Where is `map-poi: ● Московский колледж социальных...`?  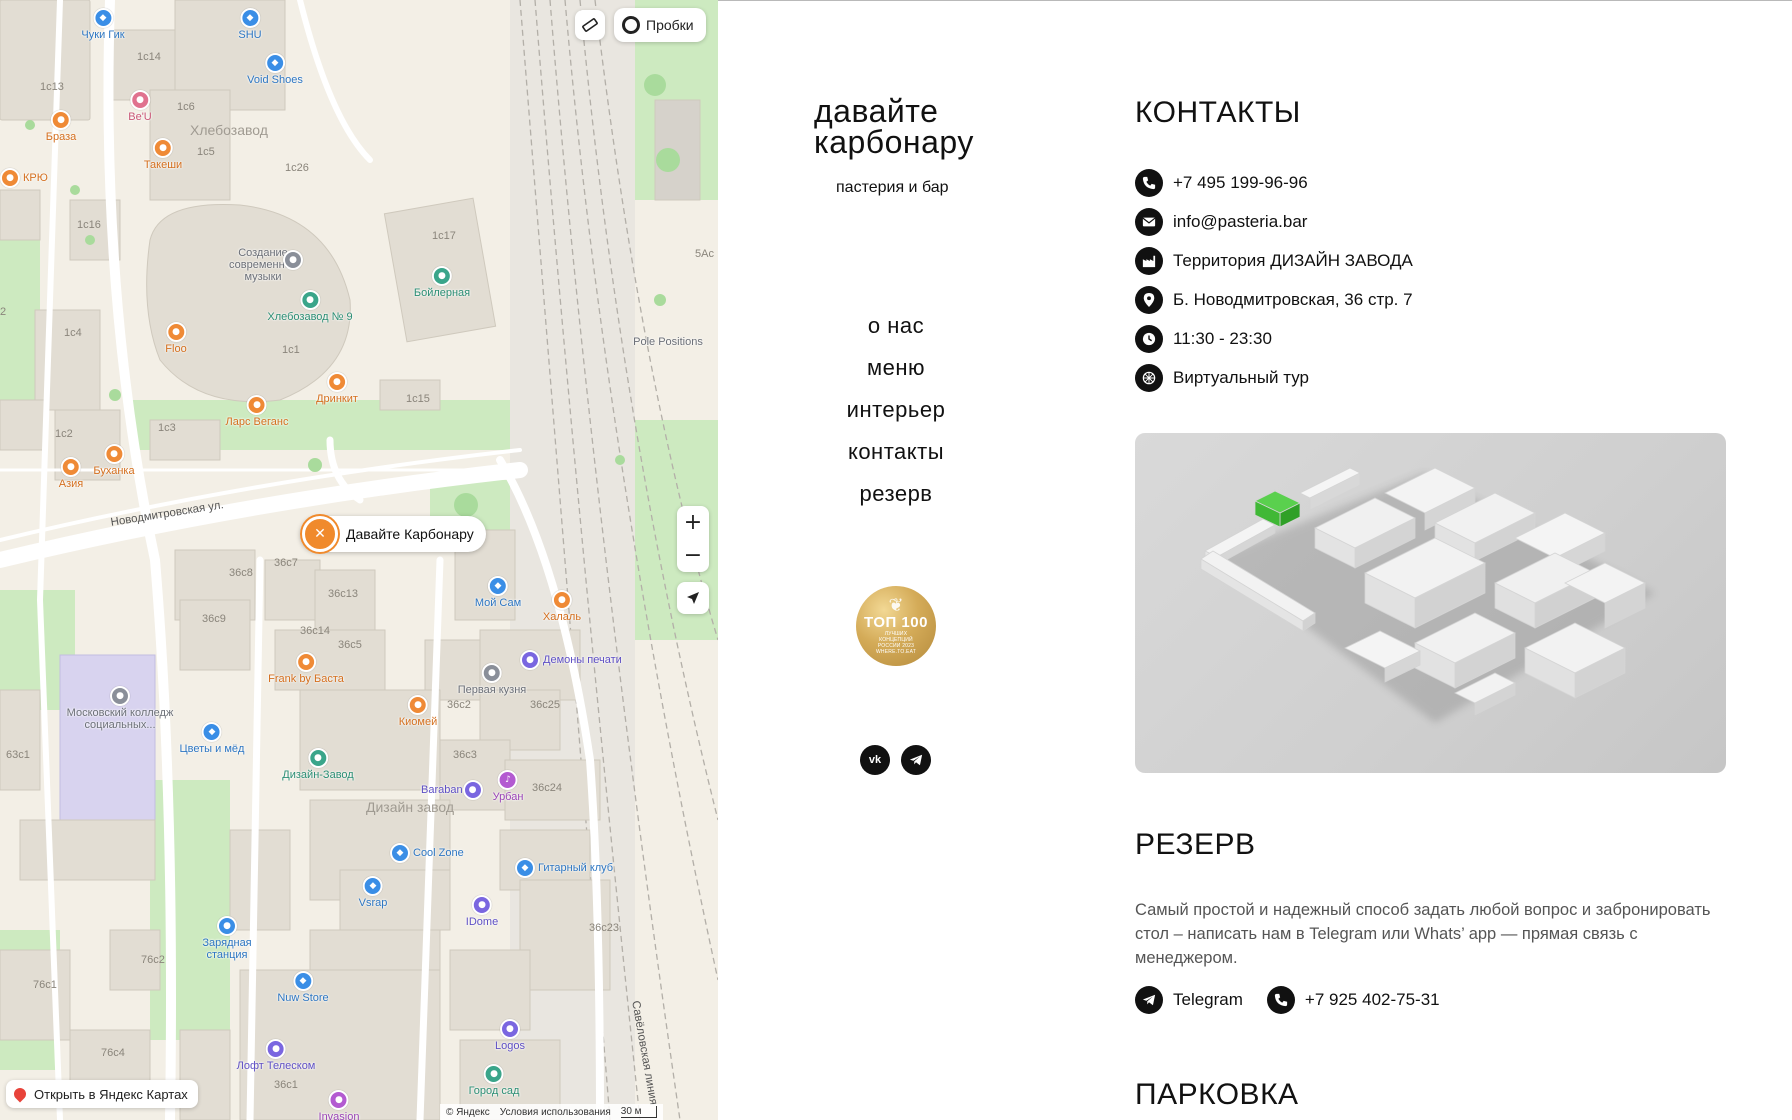
map-poi: ● Московский колледж социальных... is located at coordinates (120, 708).